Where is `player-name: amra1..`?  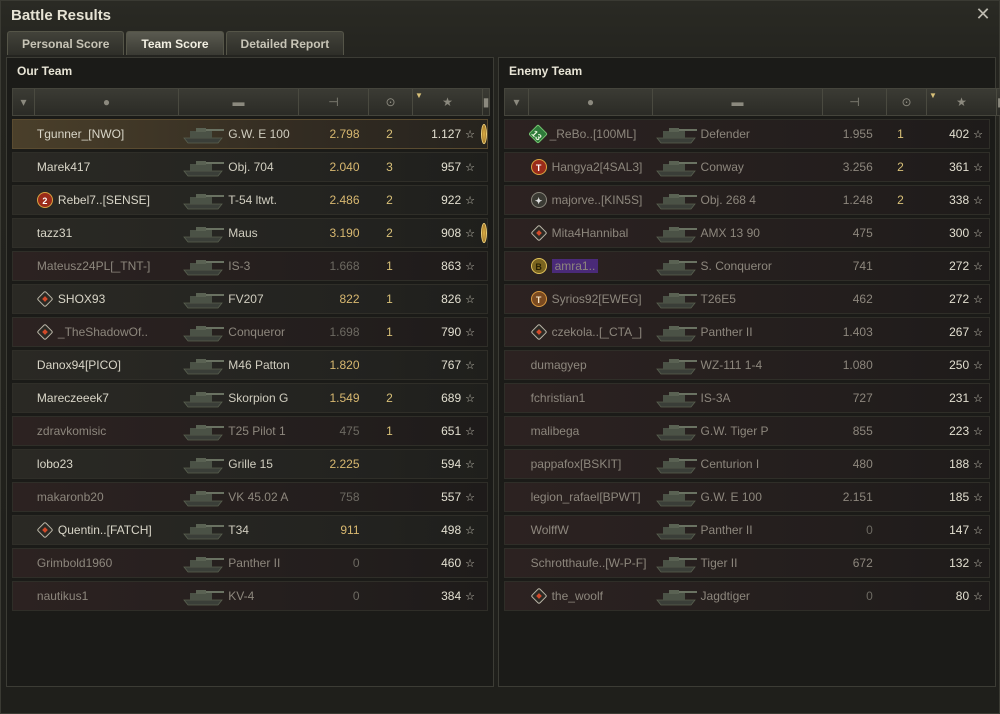 player-name: amra1.. is located at coordinates (575, 266).